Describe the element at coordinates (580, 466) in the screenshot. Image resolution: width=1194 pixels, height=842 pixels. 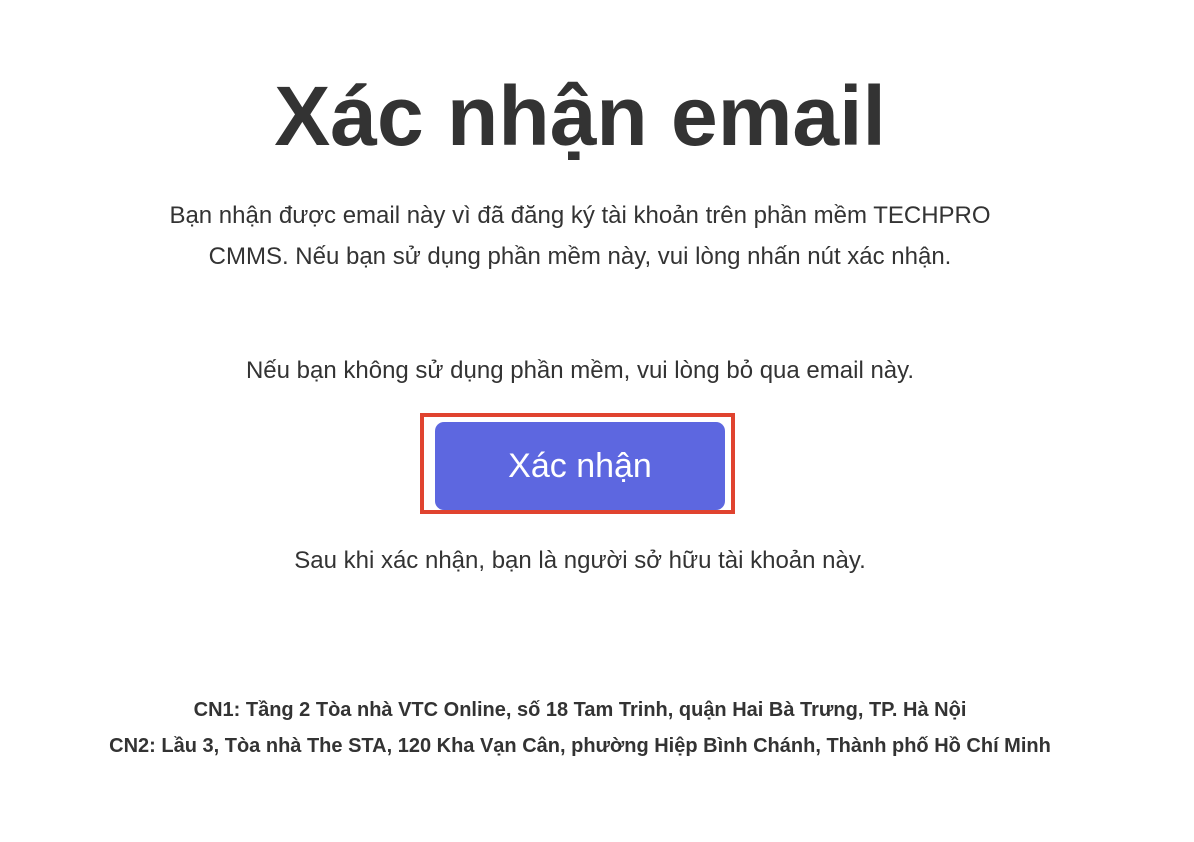
I see `confirm-button: Xác nhận` at that location.